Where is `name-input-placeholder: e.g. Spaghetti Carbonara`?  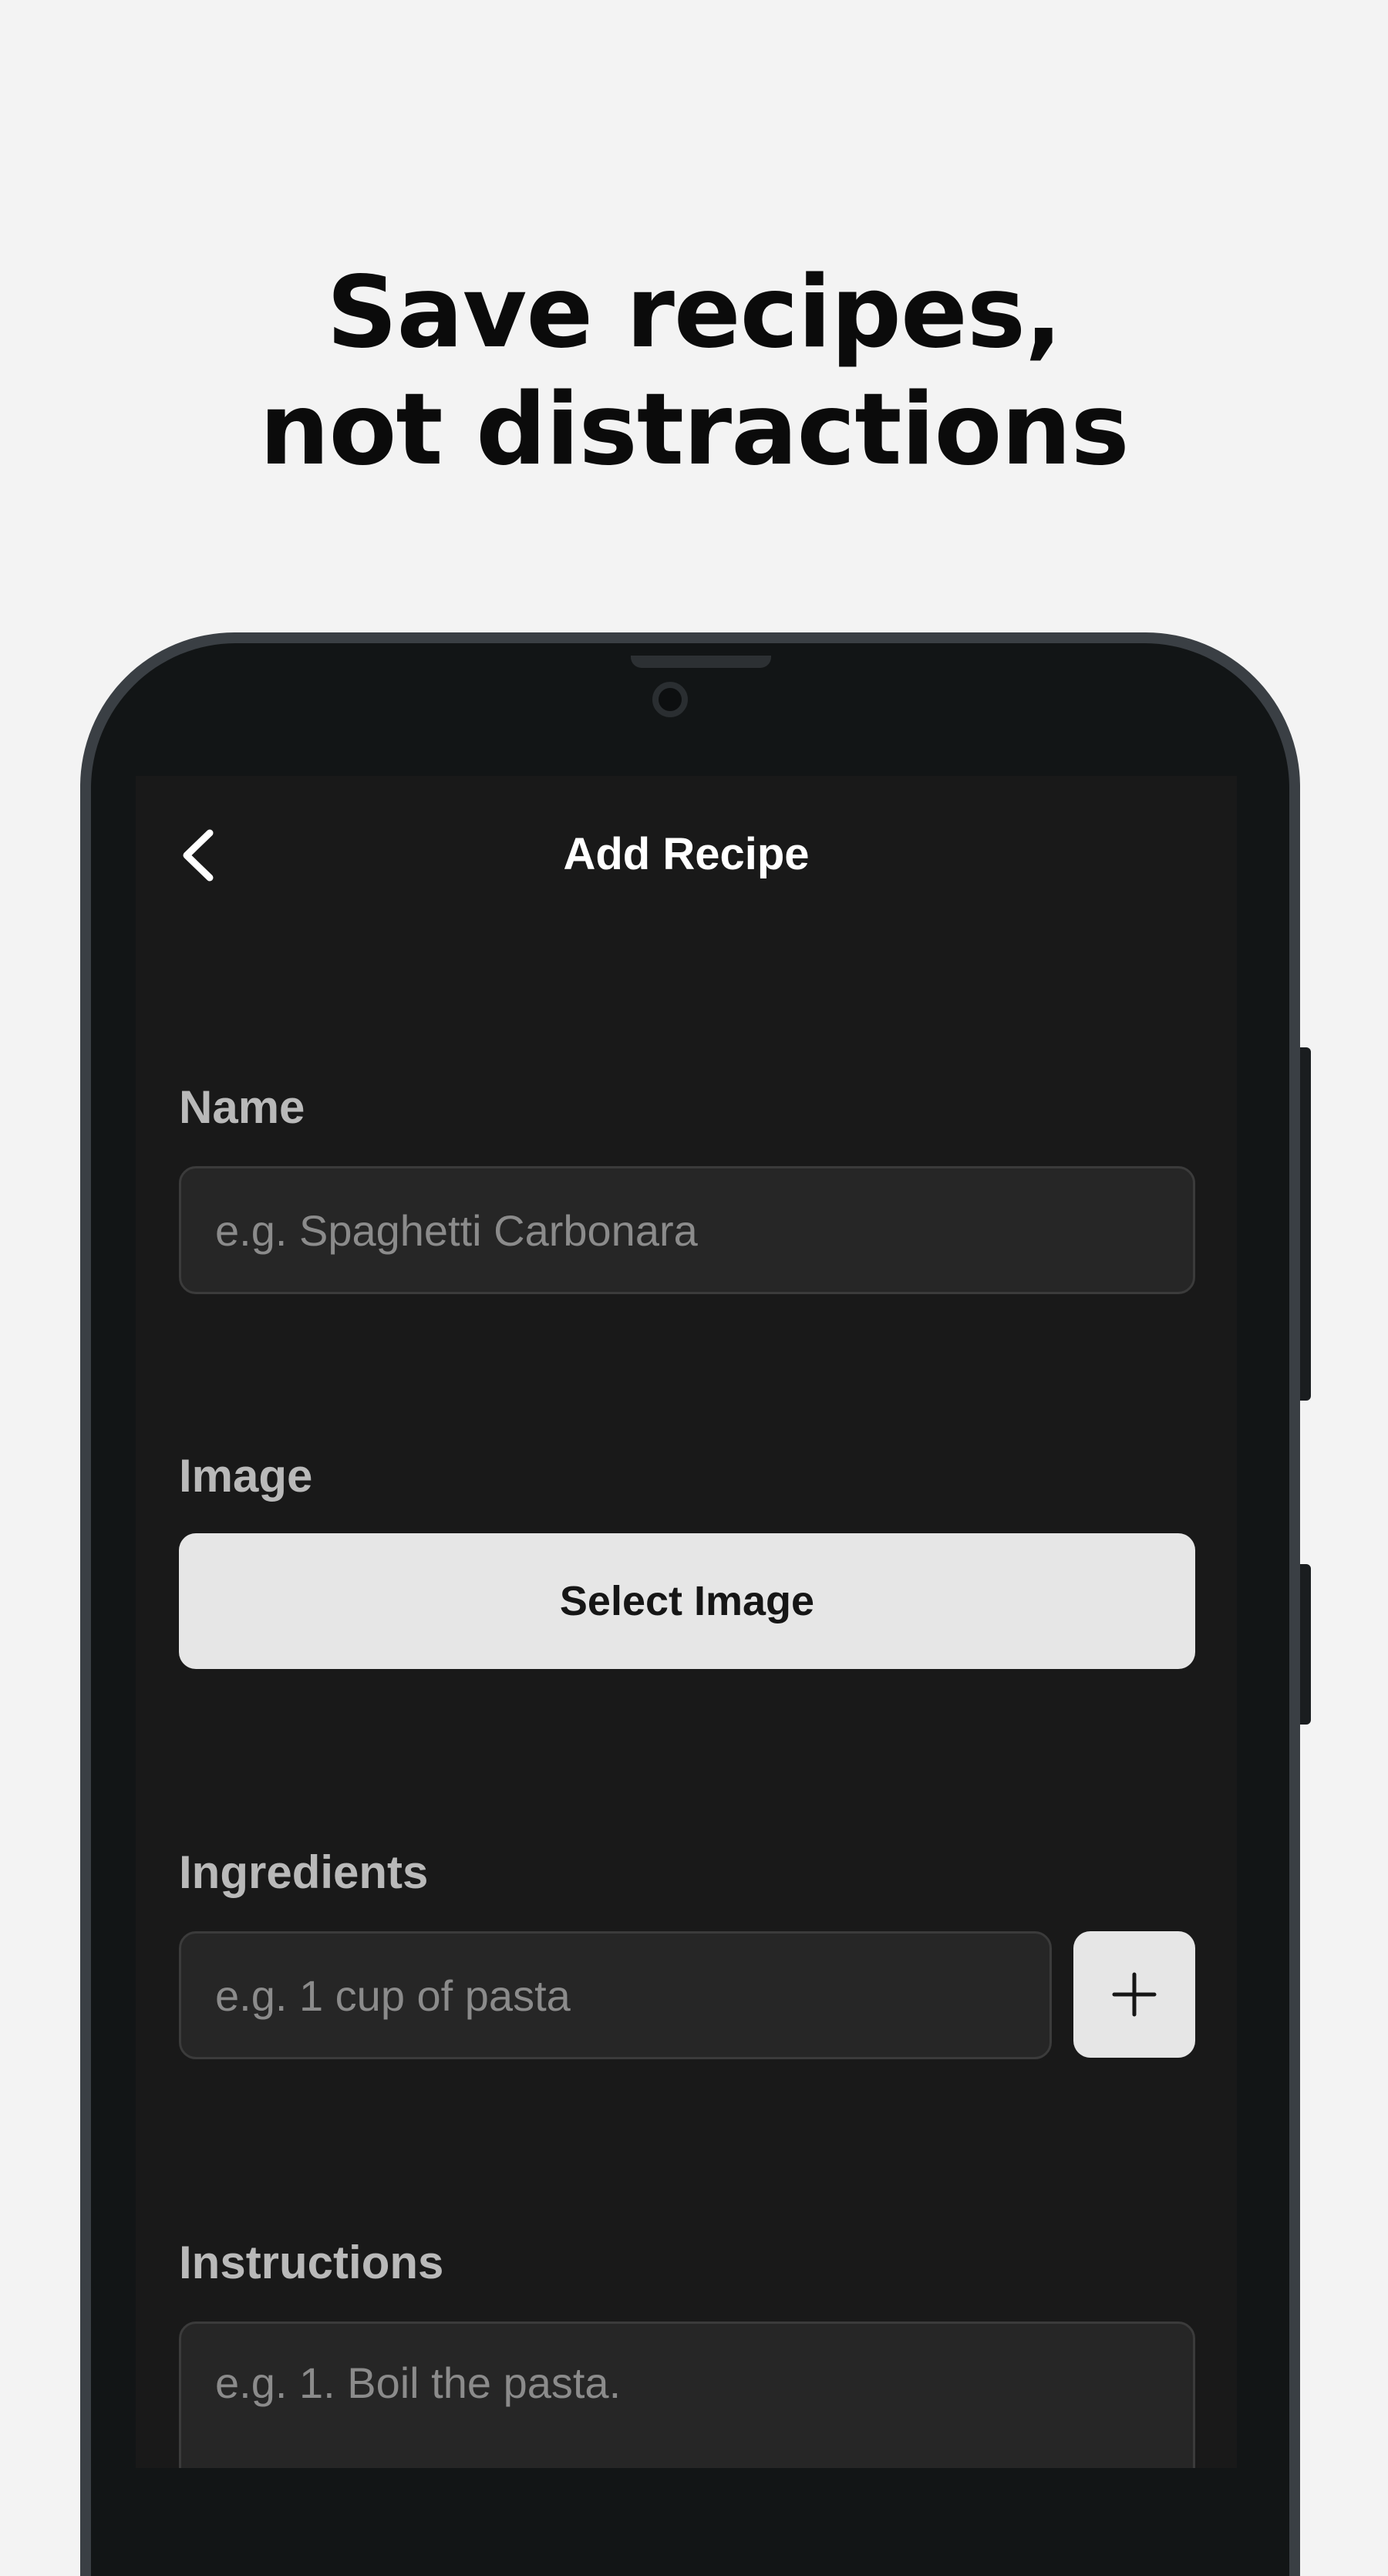 name-input-placeholder: e.g. Spaghetti Carbonara is located at coordinates (456, 1230).